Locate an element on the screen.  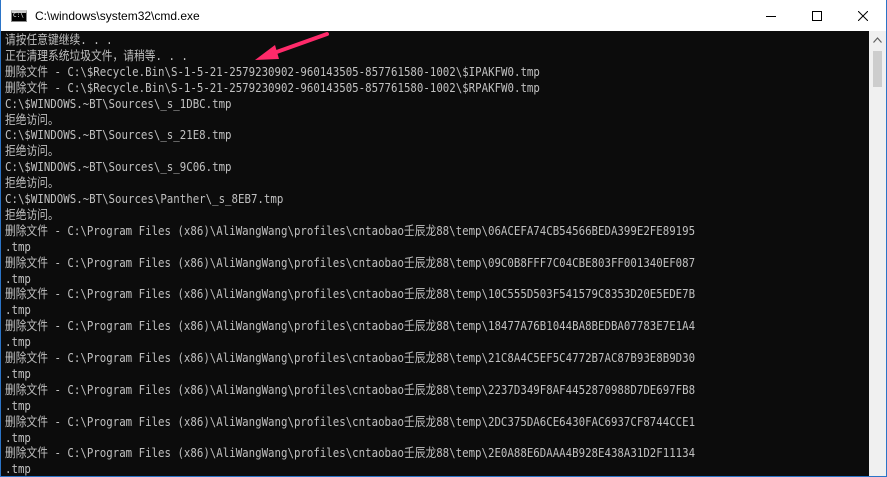
annotation-arrow-icon is located at coordinates (292, 46).